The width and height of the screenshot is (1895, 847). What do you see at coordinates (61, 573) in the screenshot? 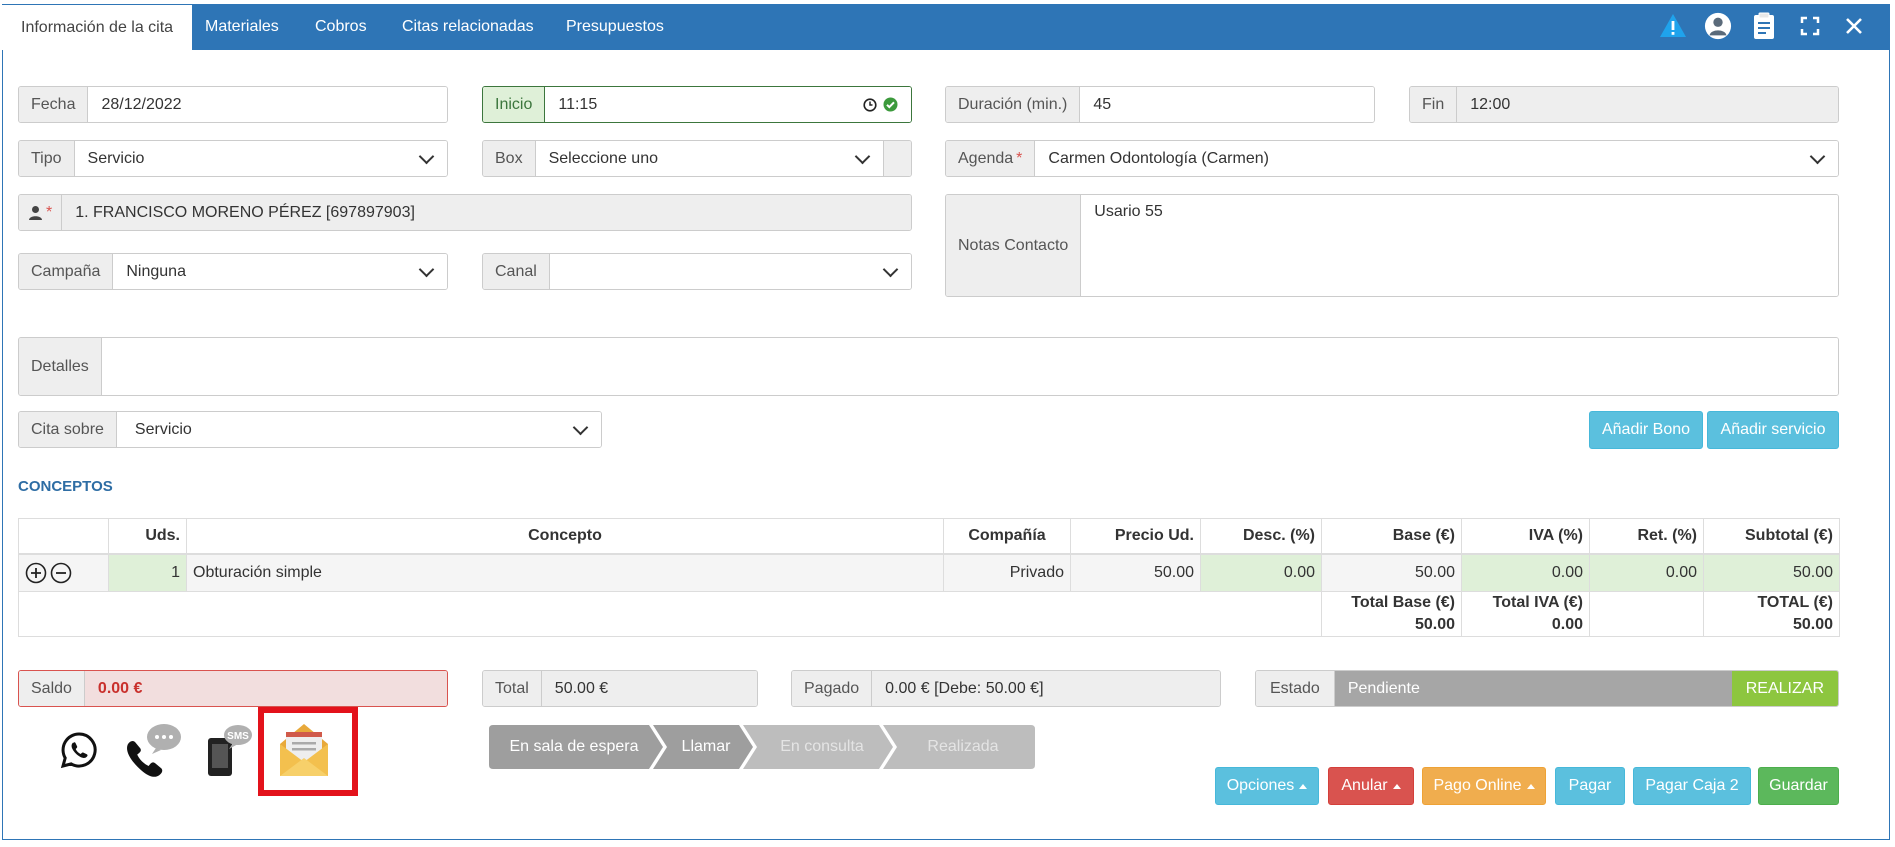
I see `remove-row-icon` at bounding box center [61, 573].